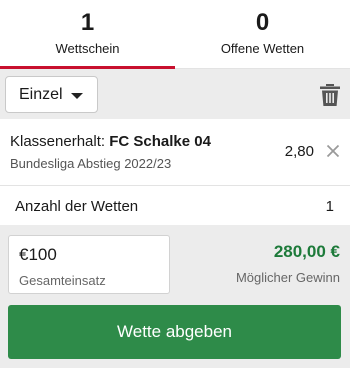  Describe the element at coordinates (77, 96) in the screenshot. I see `caret-down-icon` at that location.